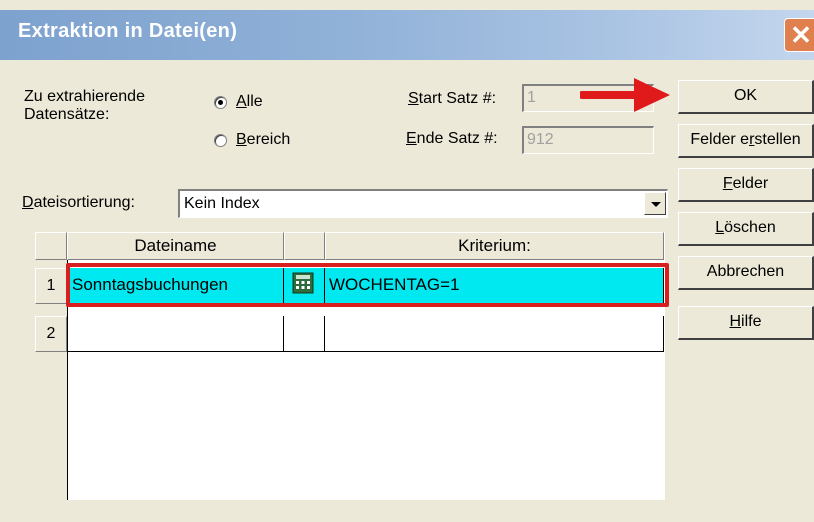  Describe the element at coordinates (625, 95) in the screenshot. I see `red-arrow-annotation` at that location.